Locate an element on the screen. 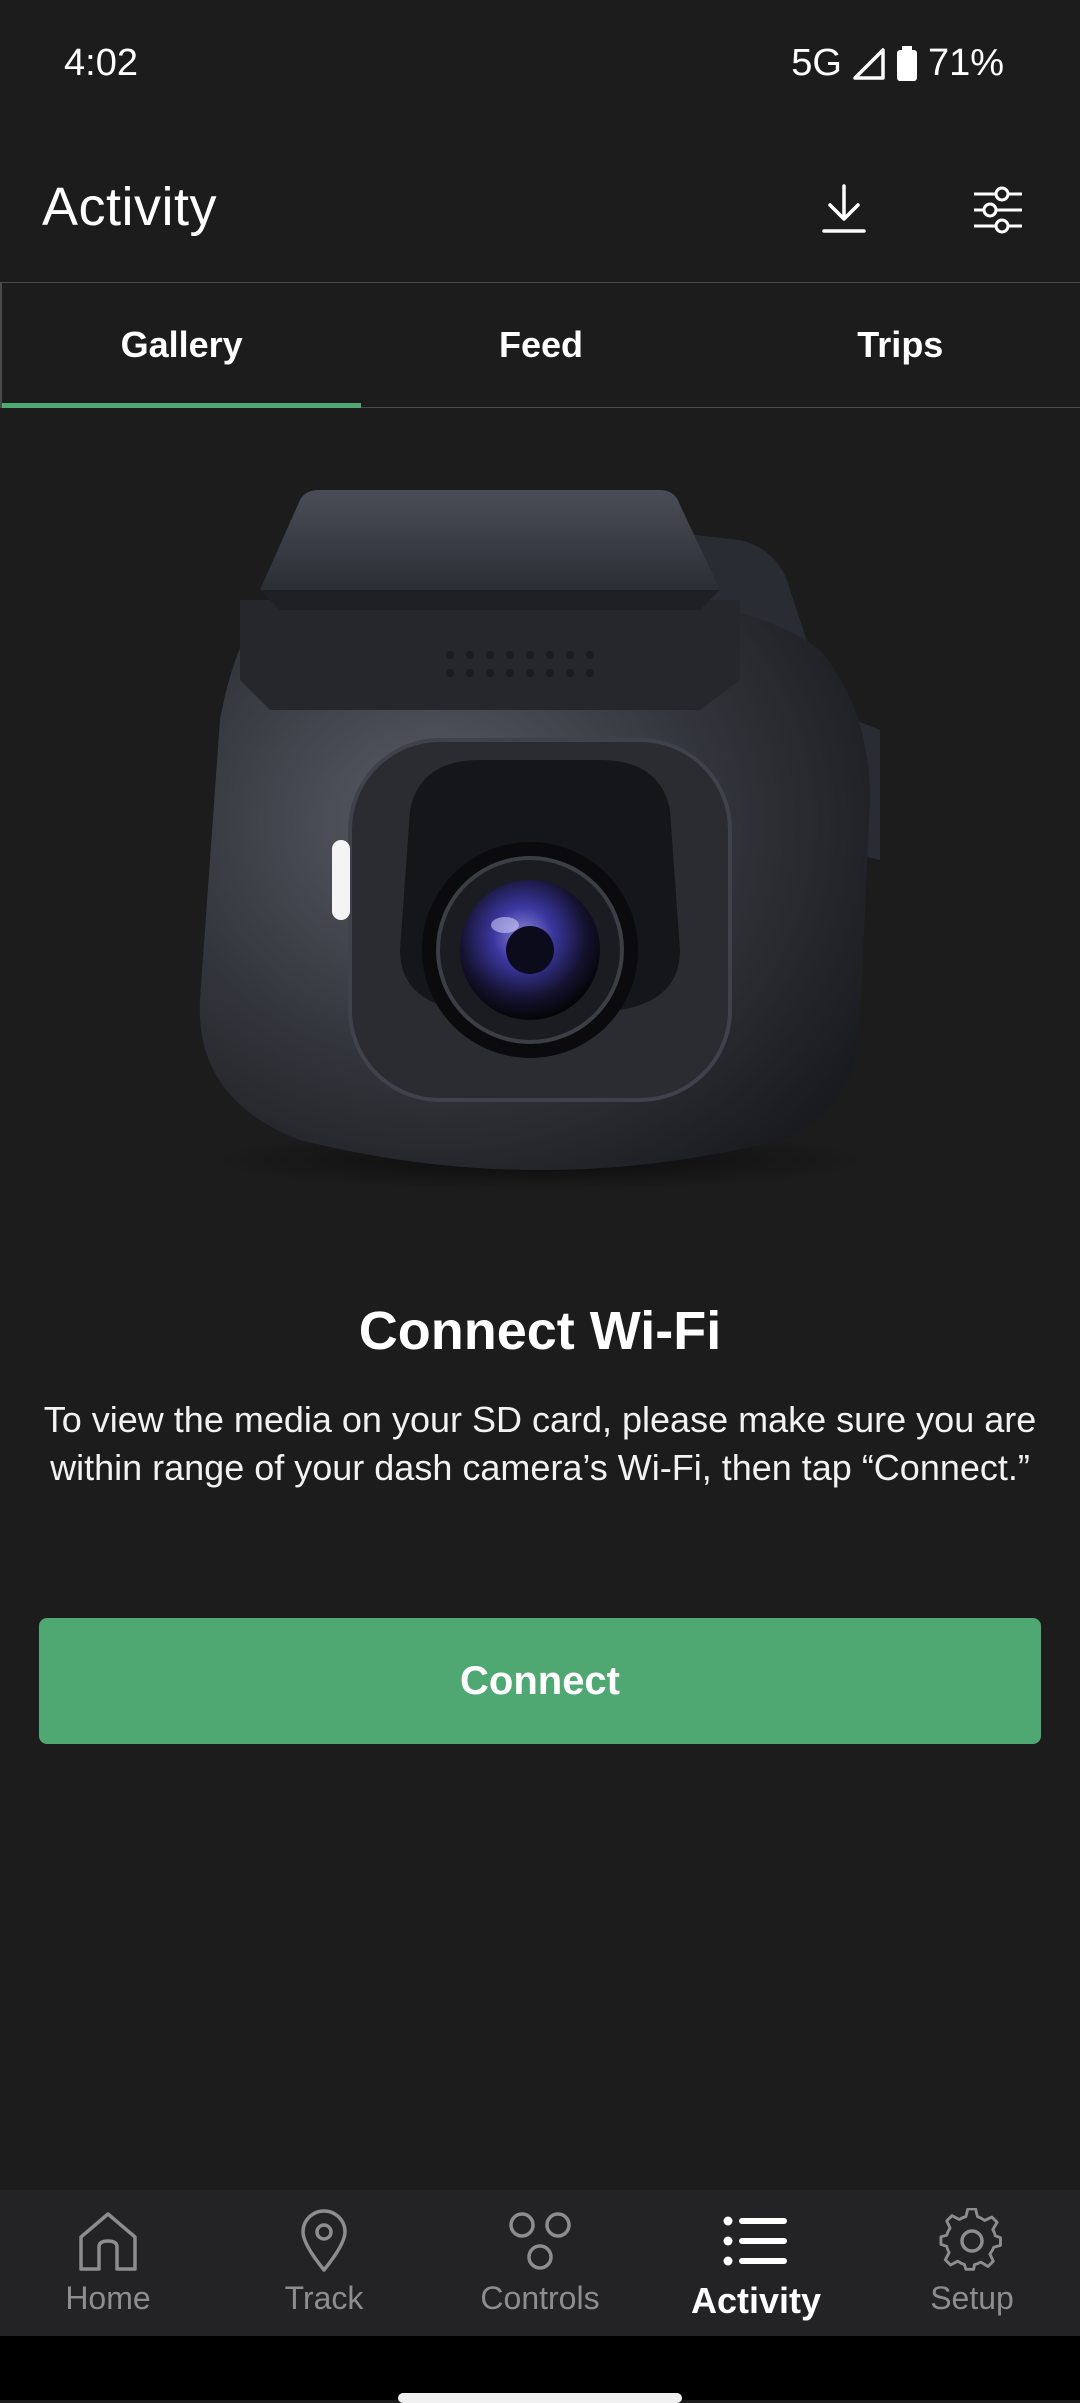 This screenshot has height=2403, width=1080. tab-gallery: Gallery is located at coordinates (182, 345).